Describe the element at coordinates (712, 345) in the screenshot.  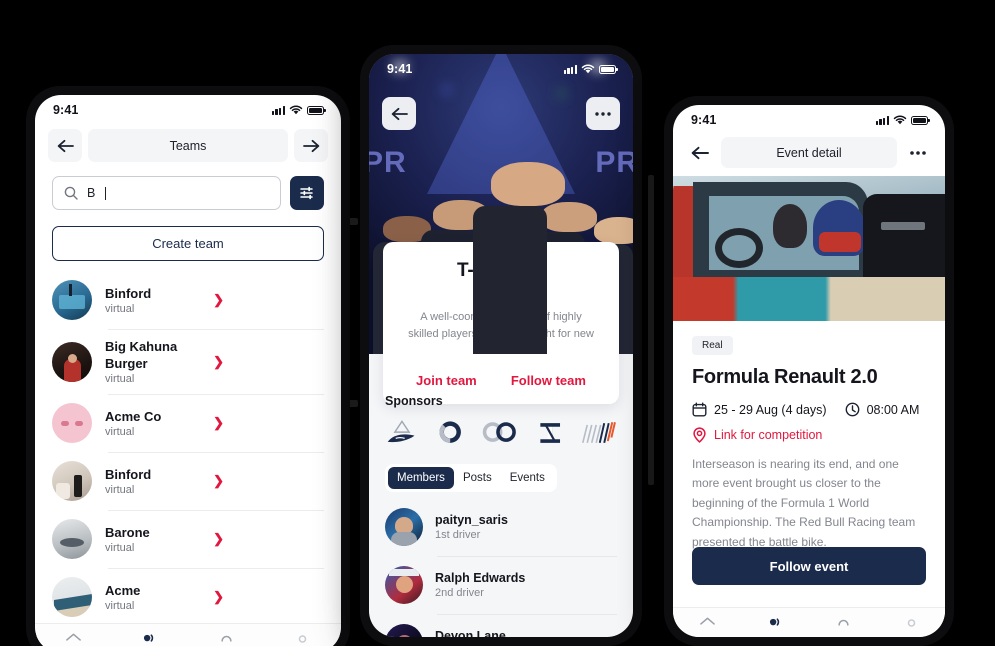
I see `status-badge: Real` at that location.